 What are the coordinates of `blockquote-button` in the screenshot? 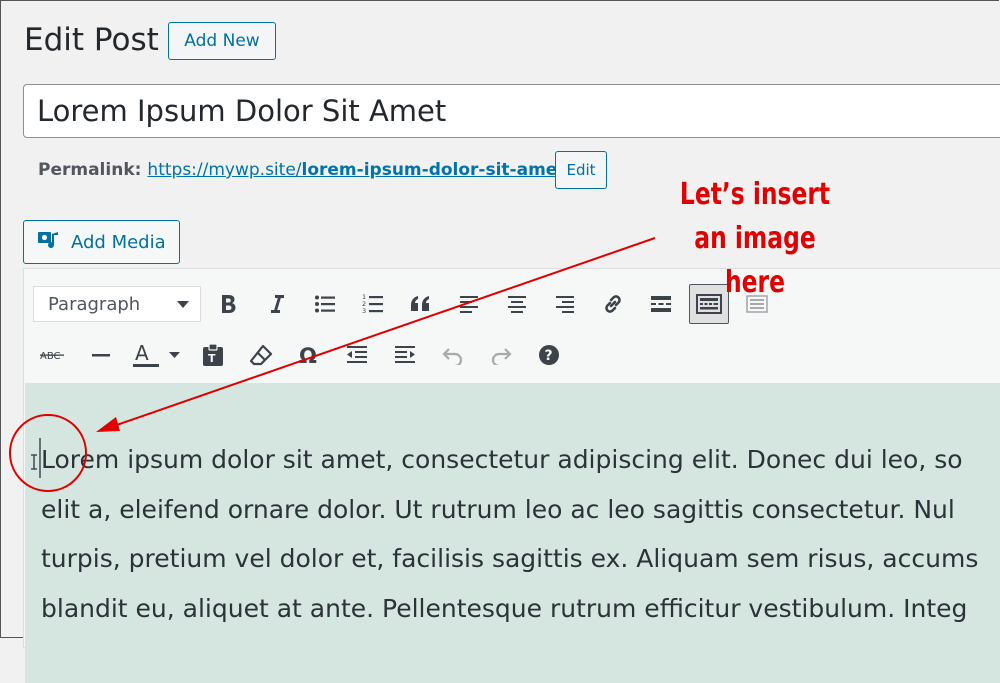 It's located at (421, 304).